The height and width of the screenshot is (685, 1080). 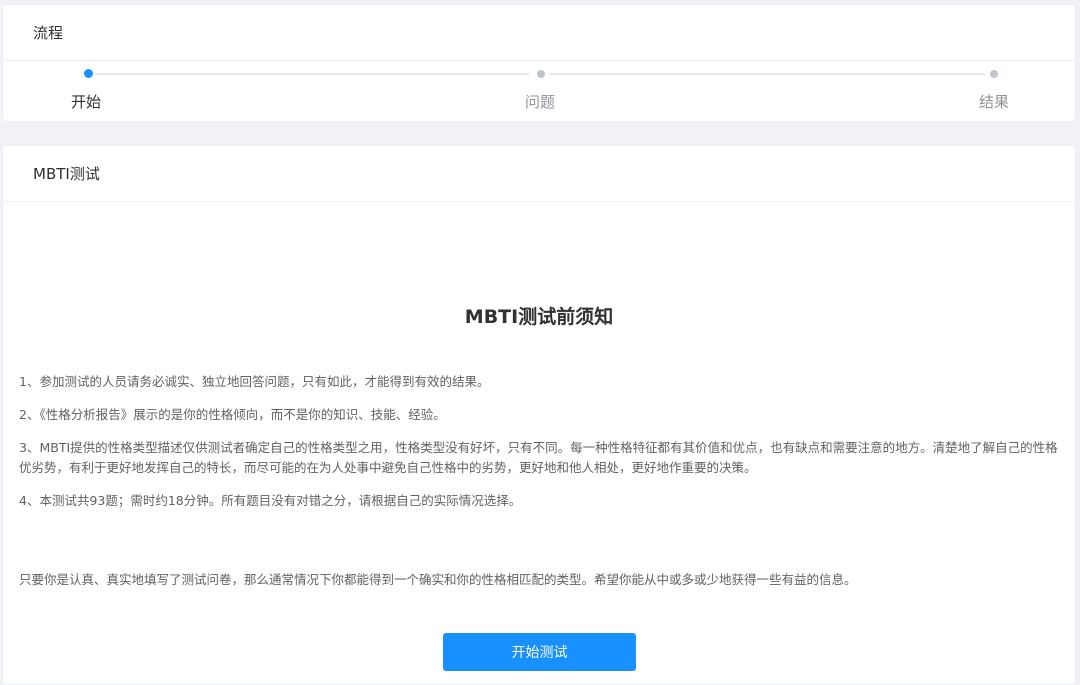 What do you see at coordinates (48, 33) in the screenshot?
I see `process-title: 流程` at bounding box center [48, 33].